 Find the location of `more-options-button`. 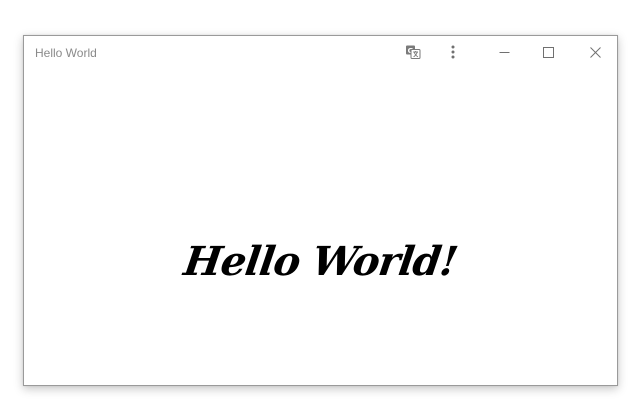

more-options-button is located at coordinates (453, 52).